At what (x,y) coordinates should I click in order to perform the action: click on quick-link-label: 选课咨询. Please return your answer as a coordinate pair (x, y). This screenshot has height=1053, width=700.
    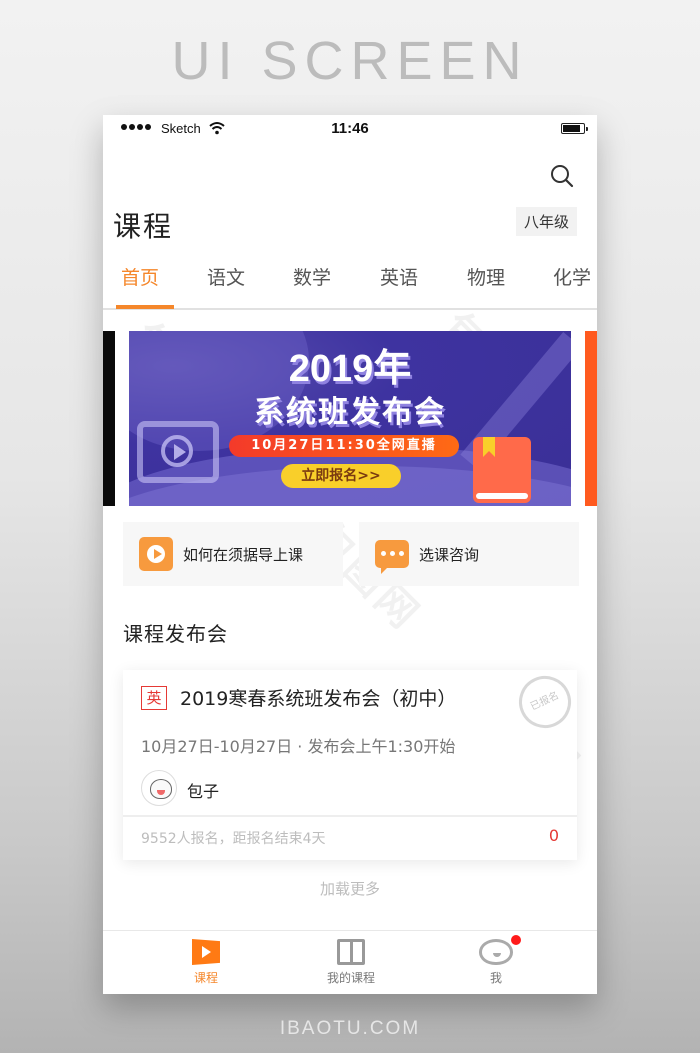
    Looking at the image, I should click on (449, 554).